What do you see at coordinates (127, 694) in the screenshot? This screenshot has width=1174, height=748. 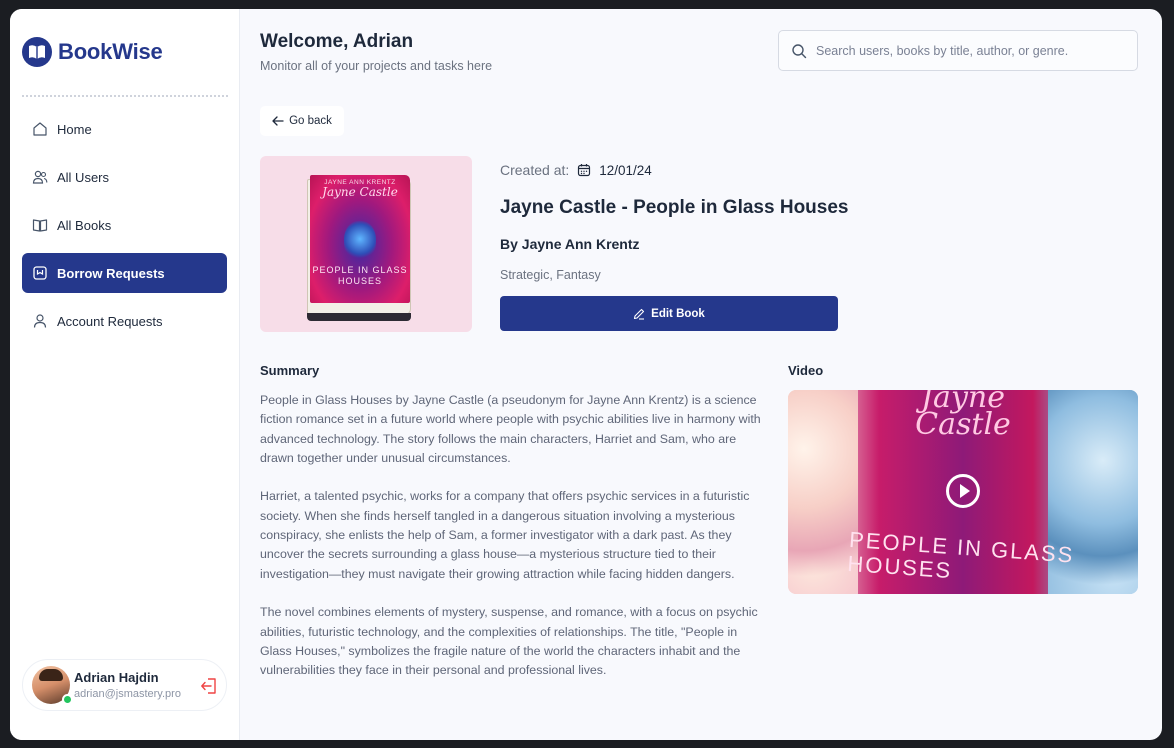 I see `user-email: adrian@jsmastery.pro` at bounding box center [127, 694].